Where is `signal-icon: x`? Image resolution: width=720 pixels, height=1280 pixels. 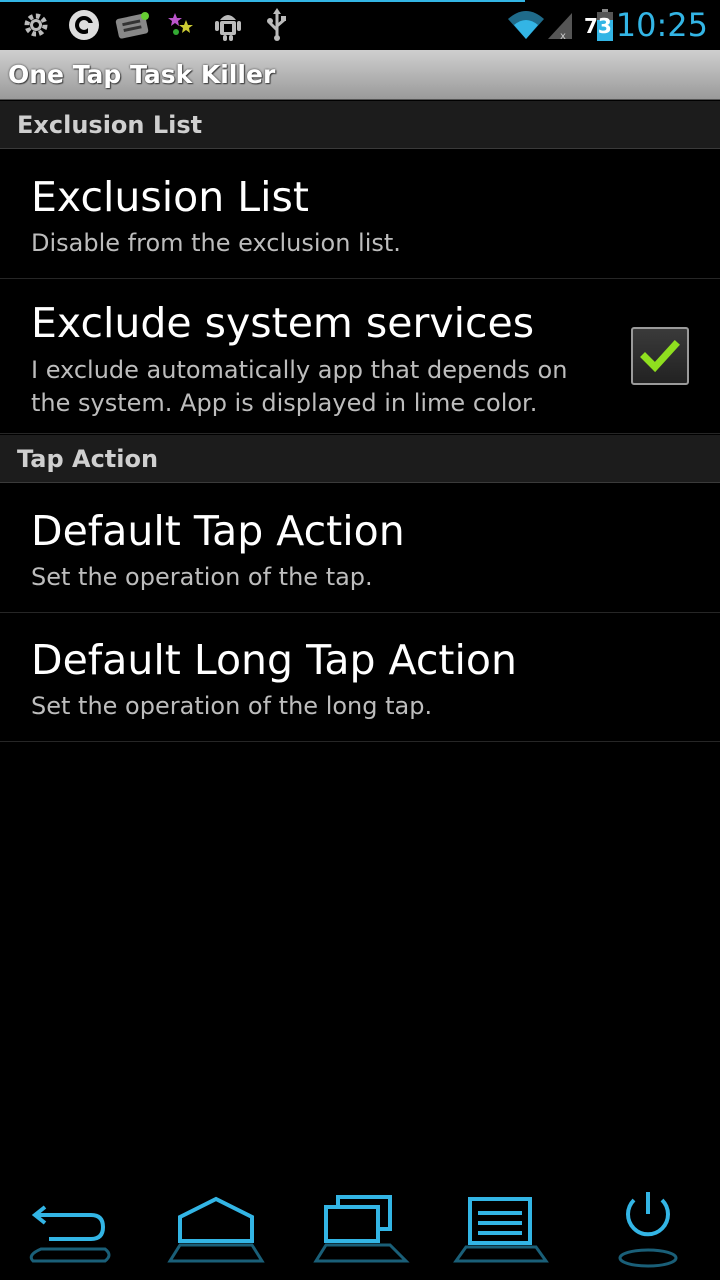 signal-icon: x is located at coordinates (560, 25).